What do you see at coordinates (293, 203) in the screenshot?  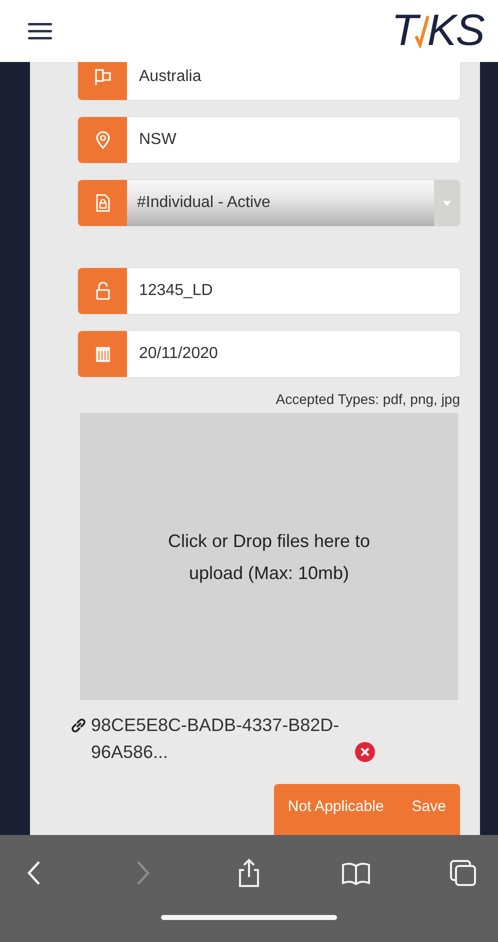 I see `status-select: #Individual - Active` at bounding box center [293, 203].